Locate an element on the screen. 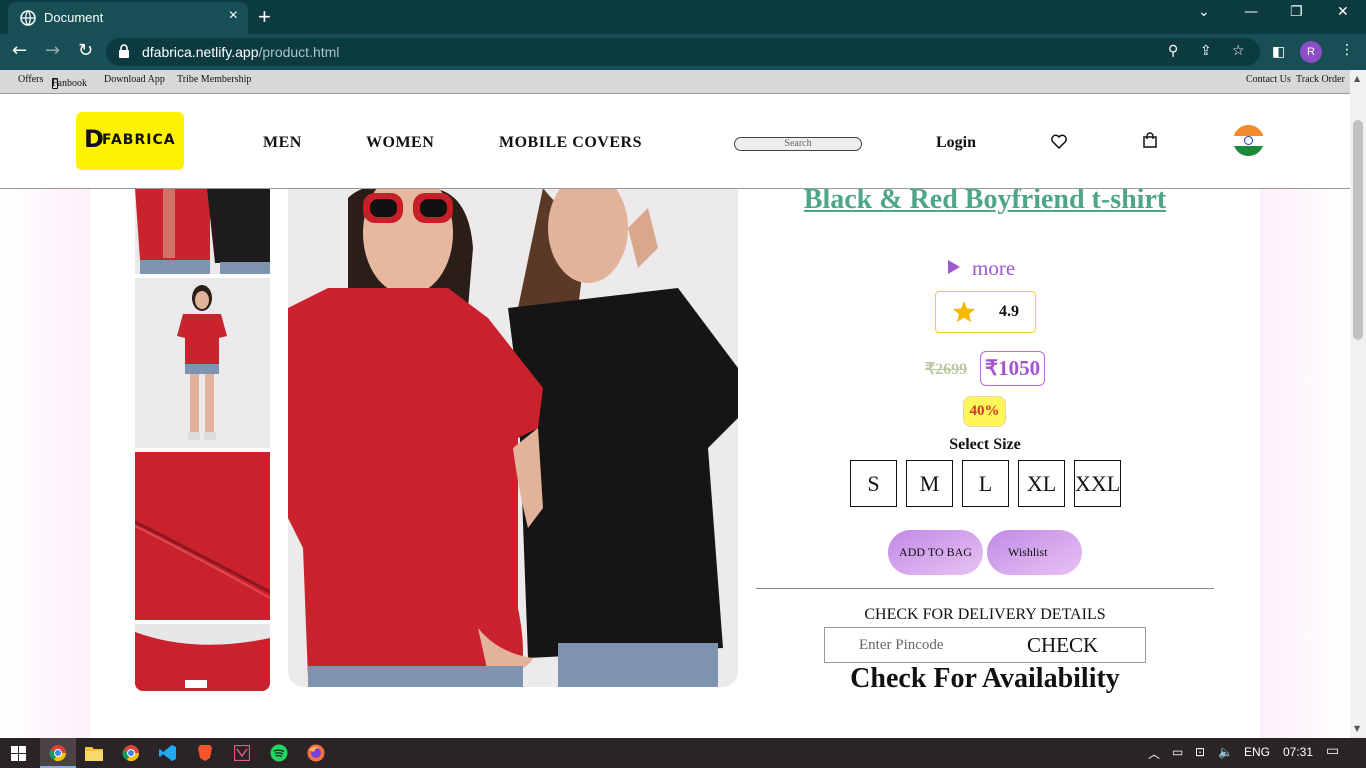 This screenshot has height=768, width=1366. language-indicator: ENG is located at coordinates (1257, 752).